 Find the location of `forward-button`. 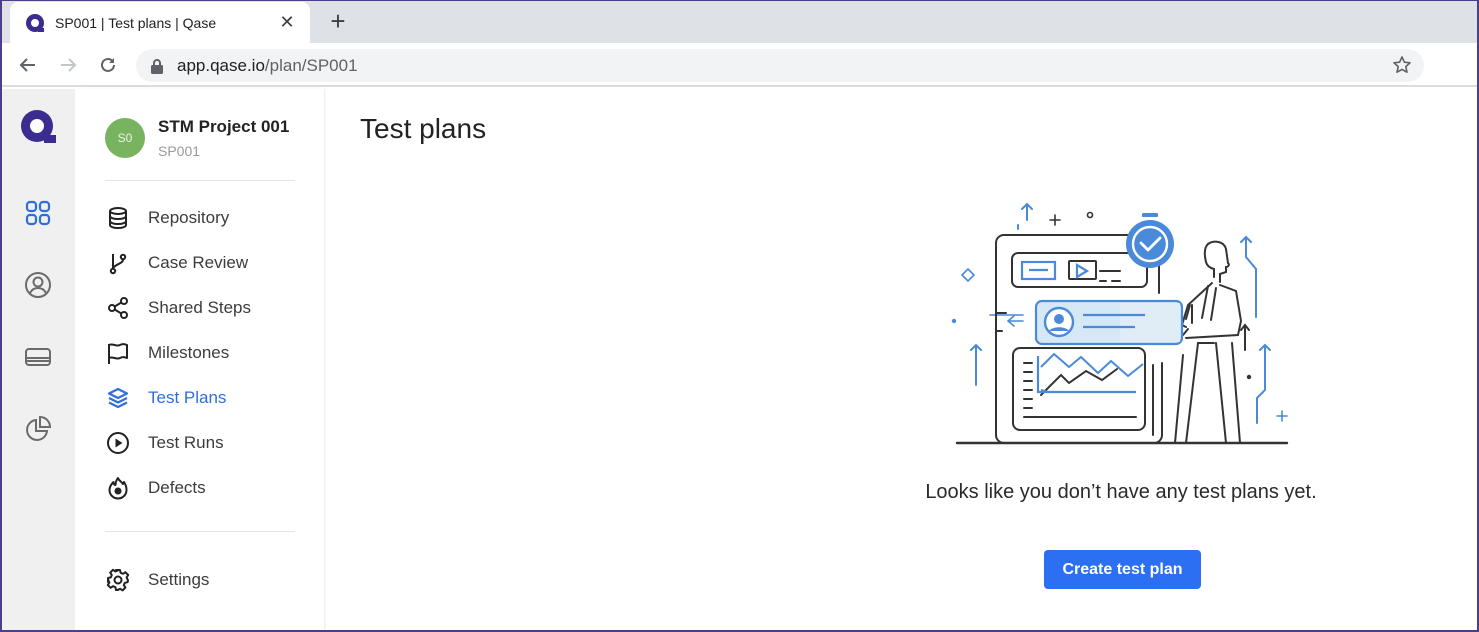

forward-button is located at coordinates (68, 65).